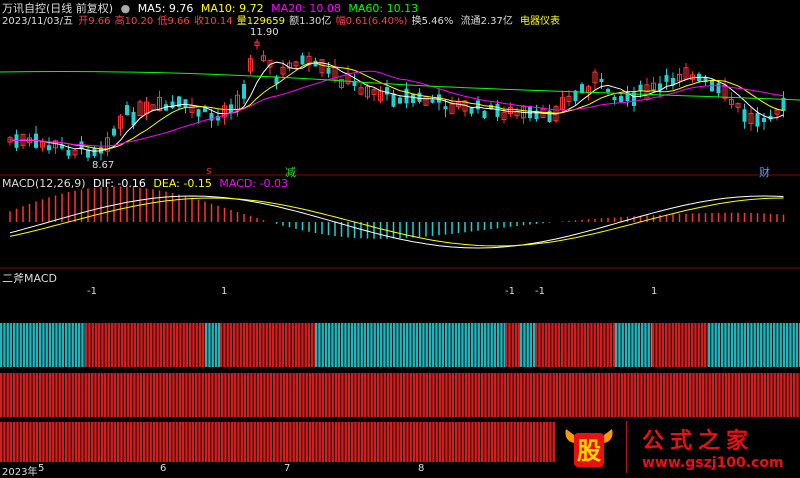  I want to click on site-slogan: 公式之家, so click(698, 439).